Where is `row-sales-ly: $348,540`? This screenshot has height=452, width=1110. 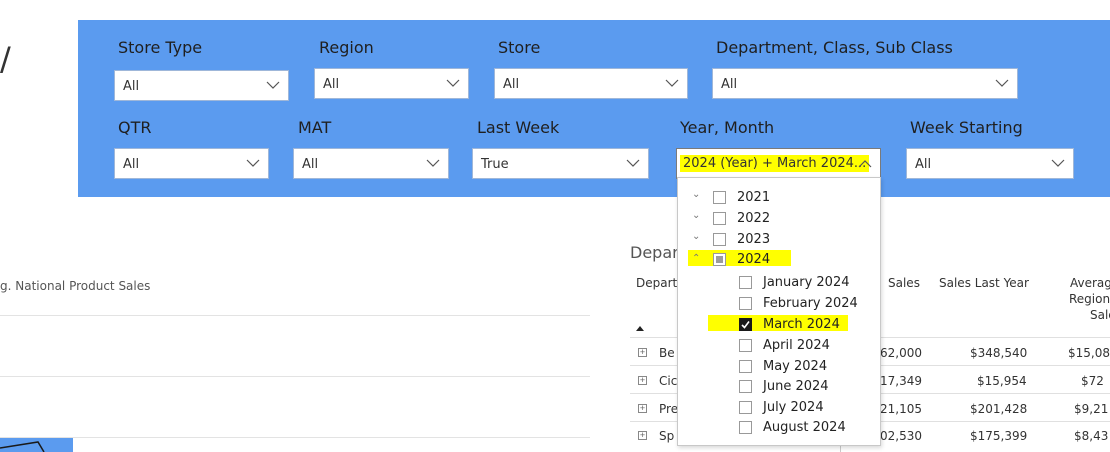 row-sales-ly: $348,540 is located at coordinates (999, 353).